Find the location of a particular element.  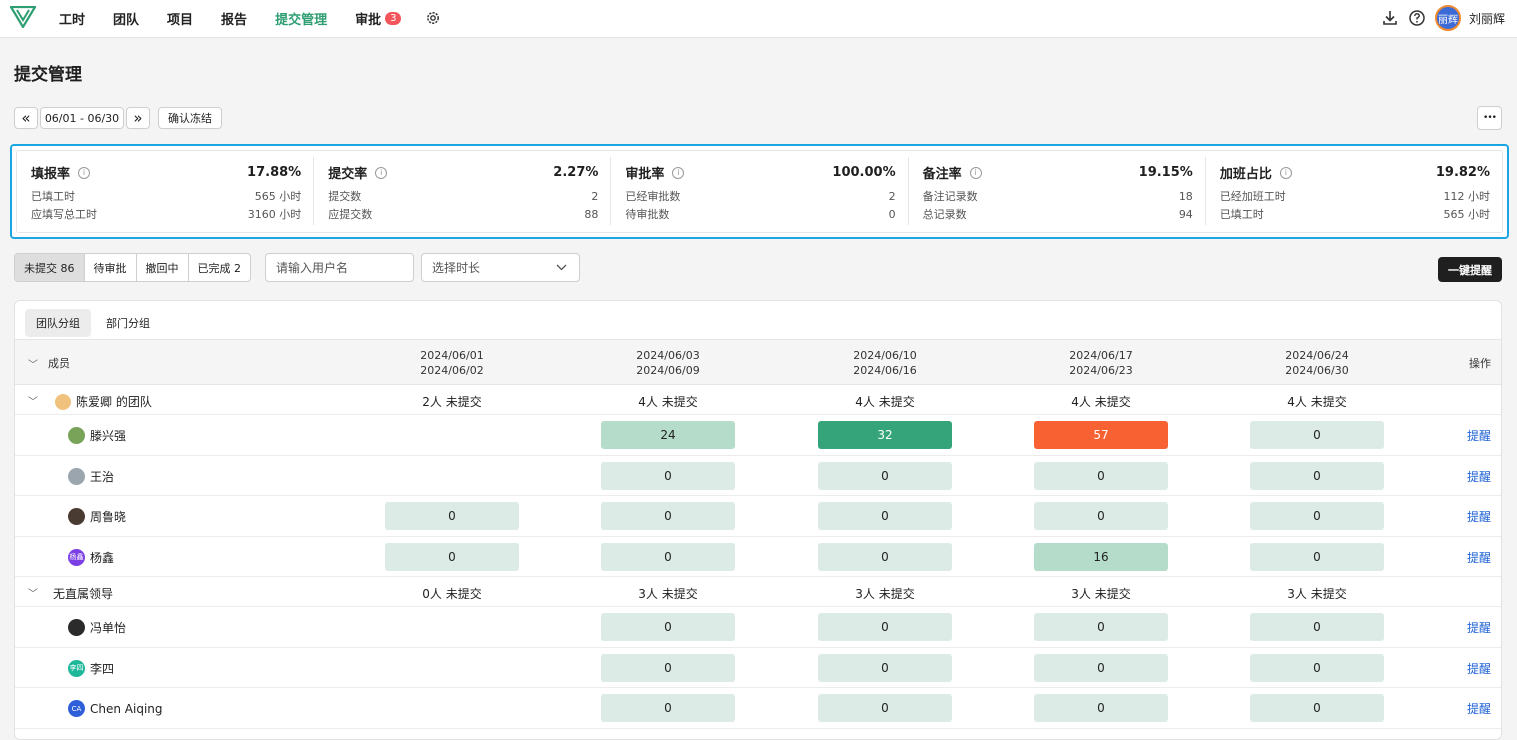

group-tabs: 团队分组 部门分组 is located at coordinates (95, 323).